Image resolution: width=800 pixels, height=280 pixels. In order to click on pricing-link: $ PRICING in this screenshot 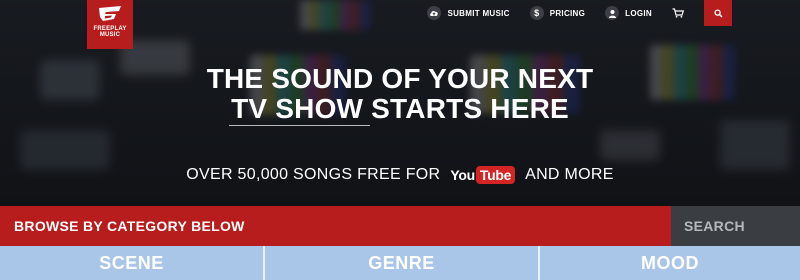, I will do `click(557, 13)`.